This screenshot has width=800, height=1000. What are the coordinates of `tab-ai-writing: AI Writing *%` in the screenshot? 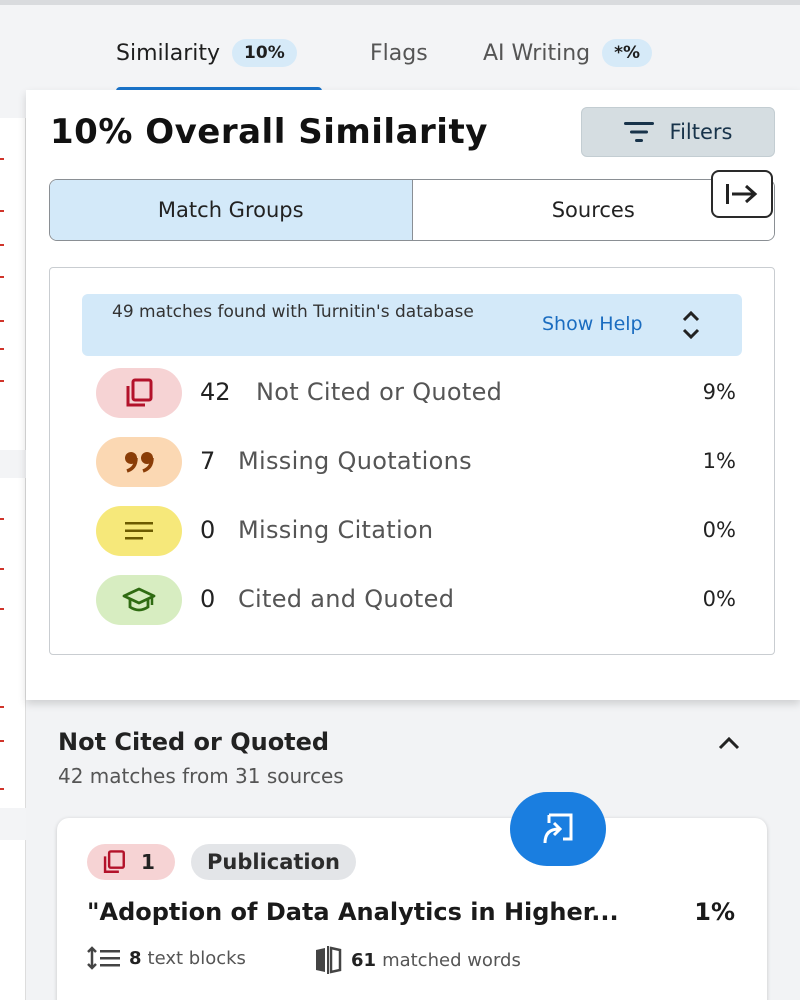 It's located at (568, 53).